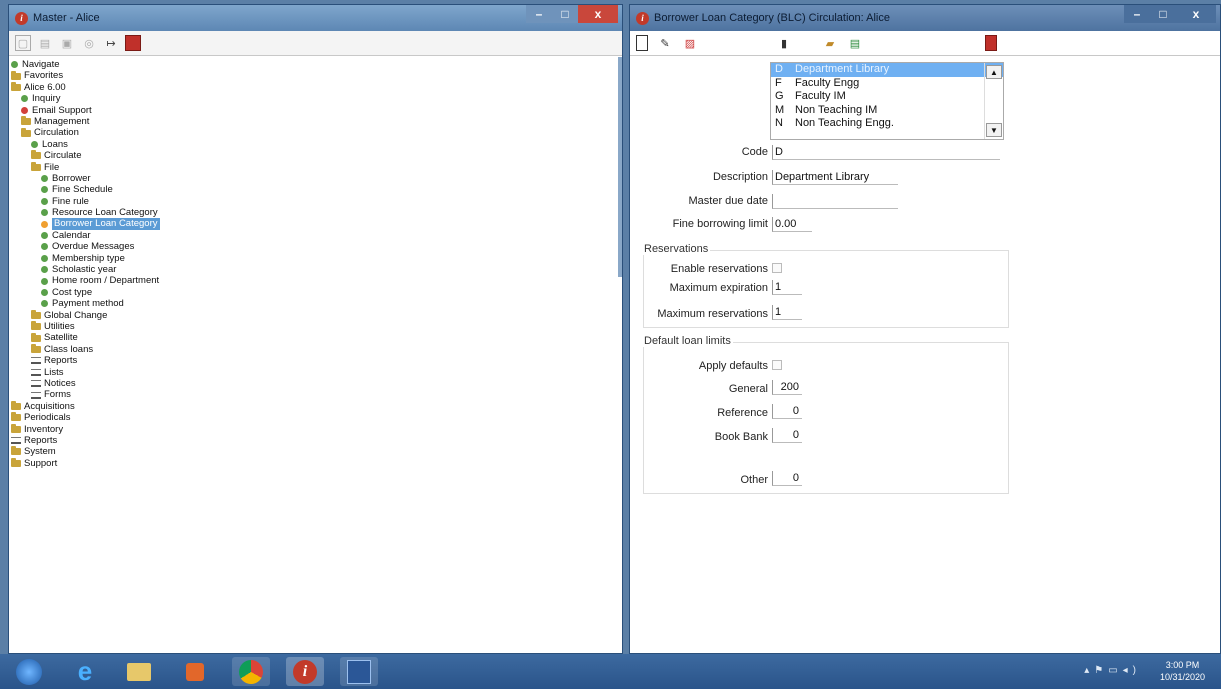  Describe the element at coordinates (315, 75) in the screenshot. I see `tree-item: Favorites` at that location.